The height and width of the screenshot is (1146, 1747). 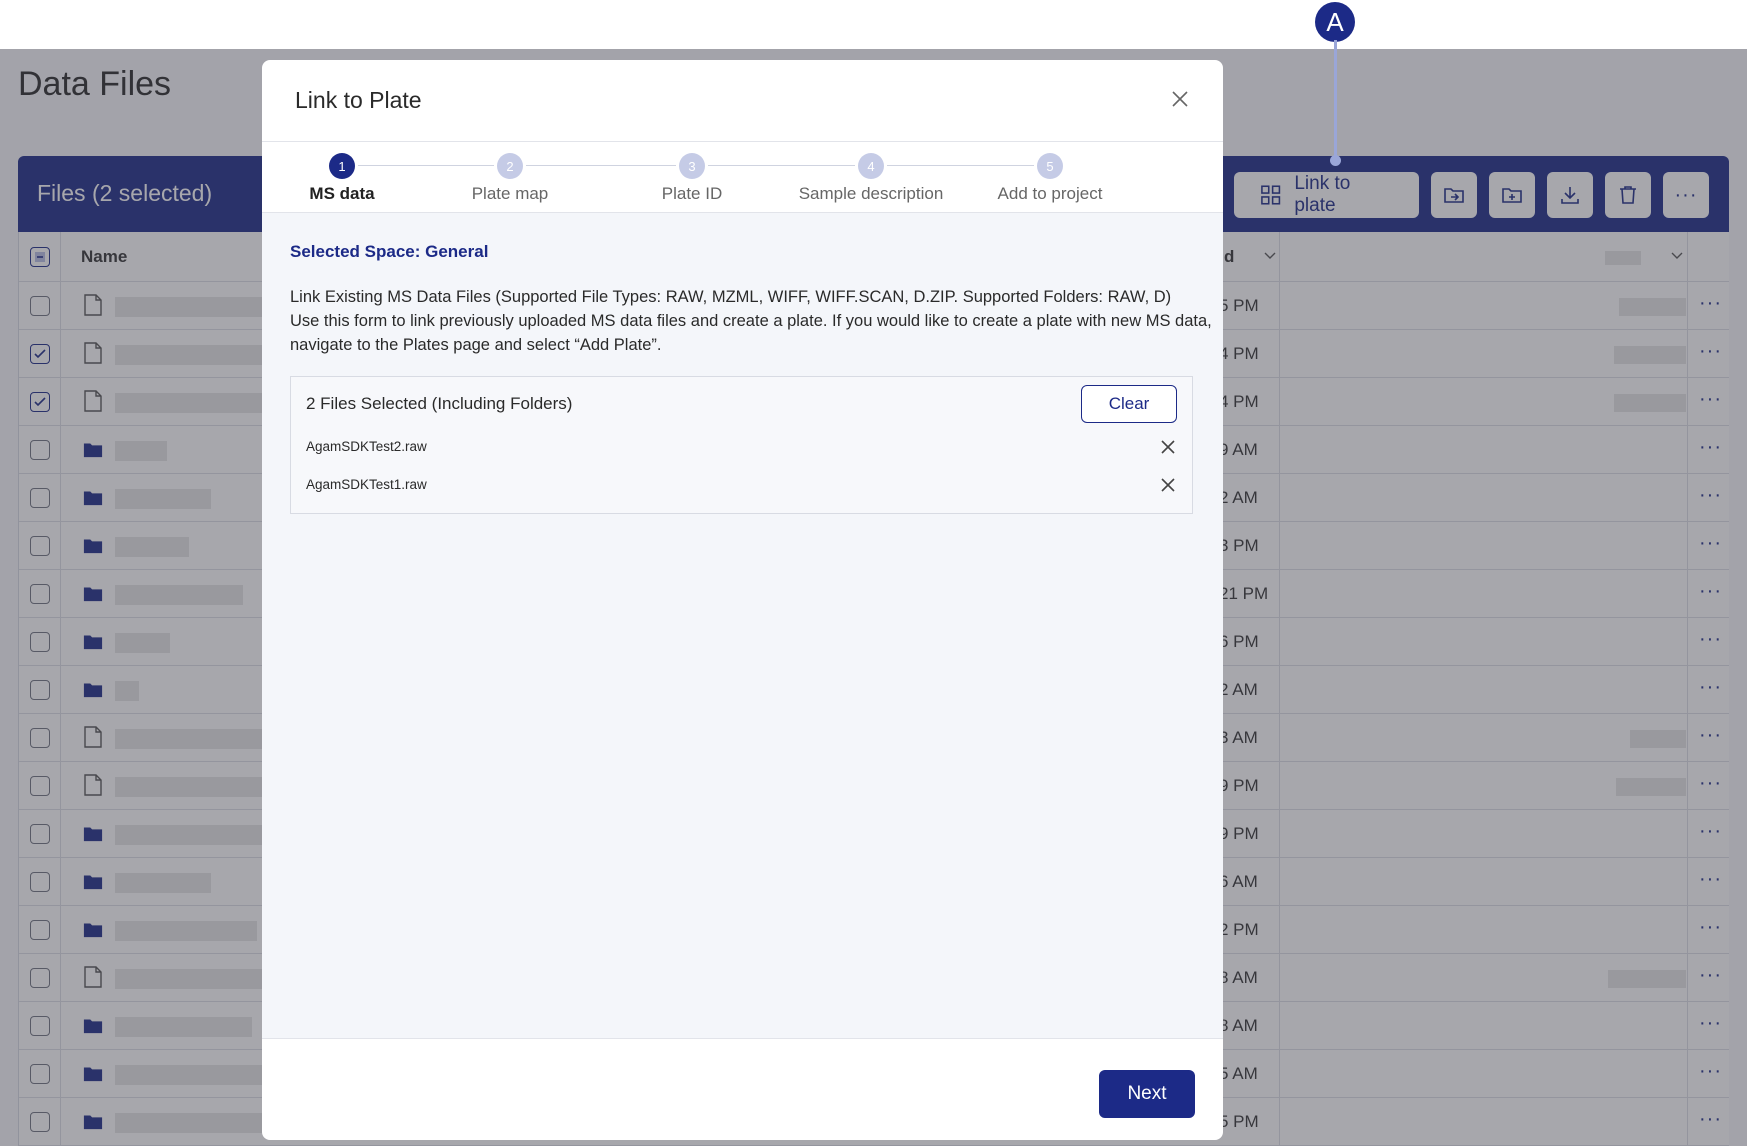 What do you see at coordinates (1129, 404) in the screenshot?
I see `clear-button: Clear` at bounding box center [1129, 404].